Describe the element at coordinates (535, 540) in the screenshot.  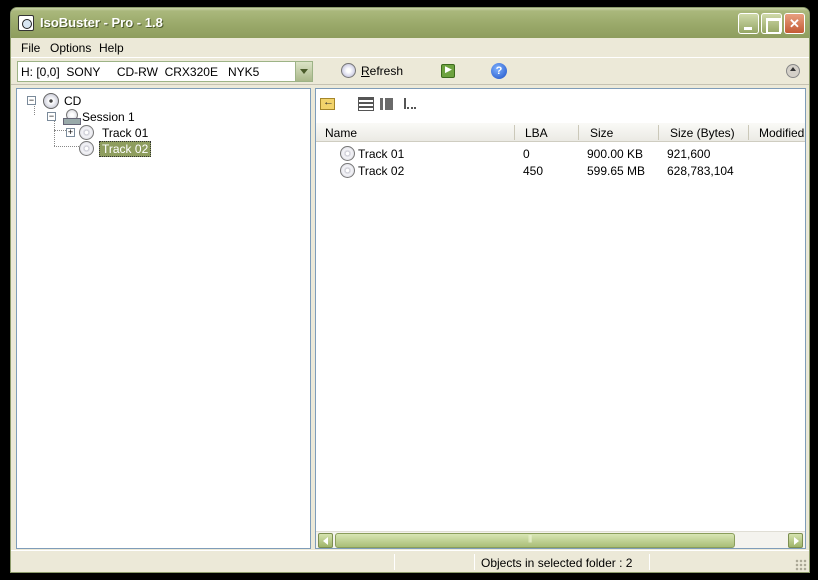
I see `scroll-thumb` at that location.